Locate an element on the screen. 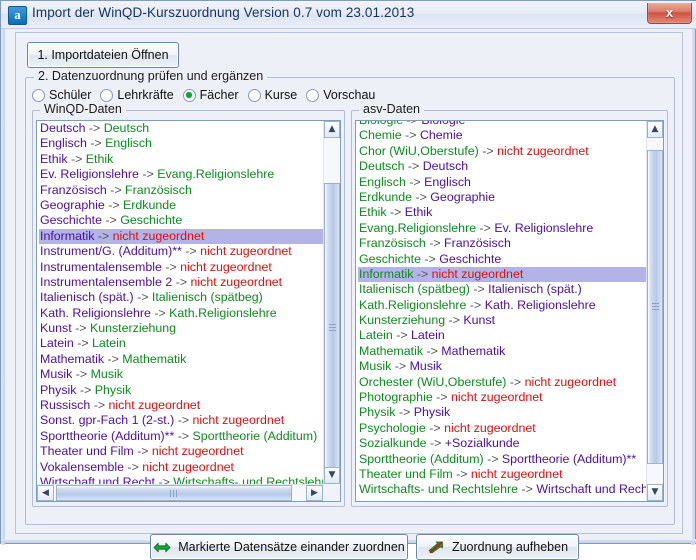 This screenshot has width=696, height=560. list-item: Erdkunde -> Geographie is located at coordinates (502, 197).